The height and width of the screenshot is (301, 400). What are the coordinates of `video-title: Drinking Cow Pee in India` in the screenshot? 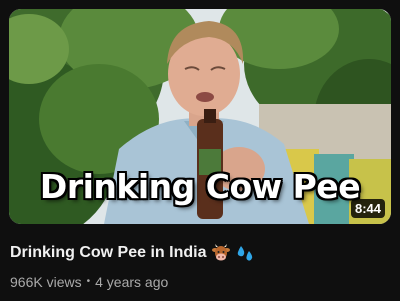 It's located at (108, 253).